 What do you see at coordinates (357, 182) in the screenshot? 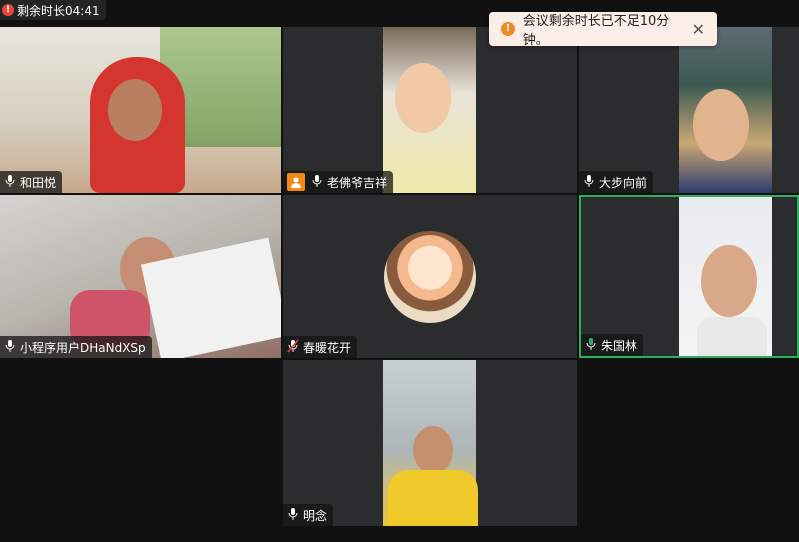
I see `participant-name: 老佛爷吉祥` at bounding box center [357, 182].